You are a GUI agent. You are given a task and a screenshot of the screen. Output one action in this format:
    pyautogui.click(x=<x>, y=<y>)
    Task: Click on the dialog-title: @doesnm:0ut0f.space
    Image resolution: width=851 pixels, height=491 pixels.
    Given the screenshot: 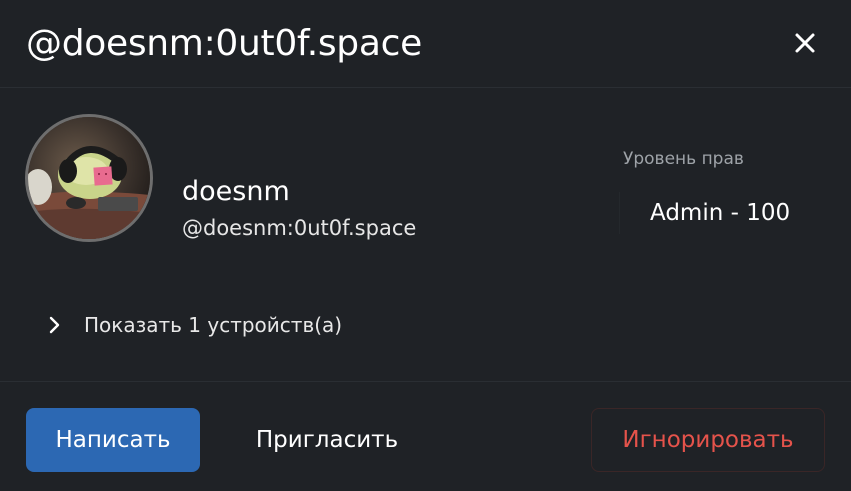 What is the action you would take?
    pyautogui.click(x=224, y=43)
    